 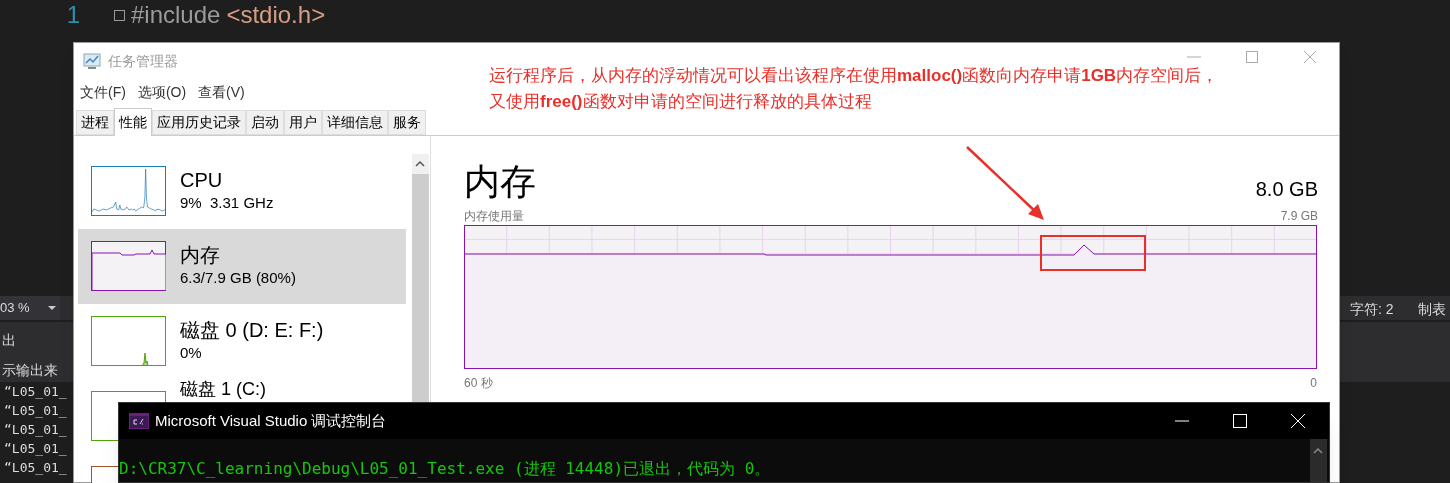 What do you see at coordinates (854, 76) in the screenshot?
I see `annotation-text: 运行程序后，从内存的浮动情况可以看出该程序在使用malloc()函数向内存申请1GB内存空间后，` at bounding box center [854, 76].